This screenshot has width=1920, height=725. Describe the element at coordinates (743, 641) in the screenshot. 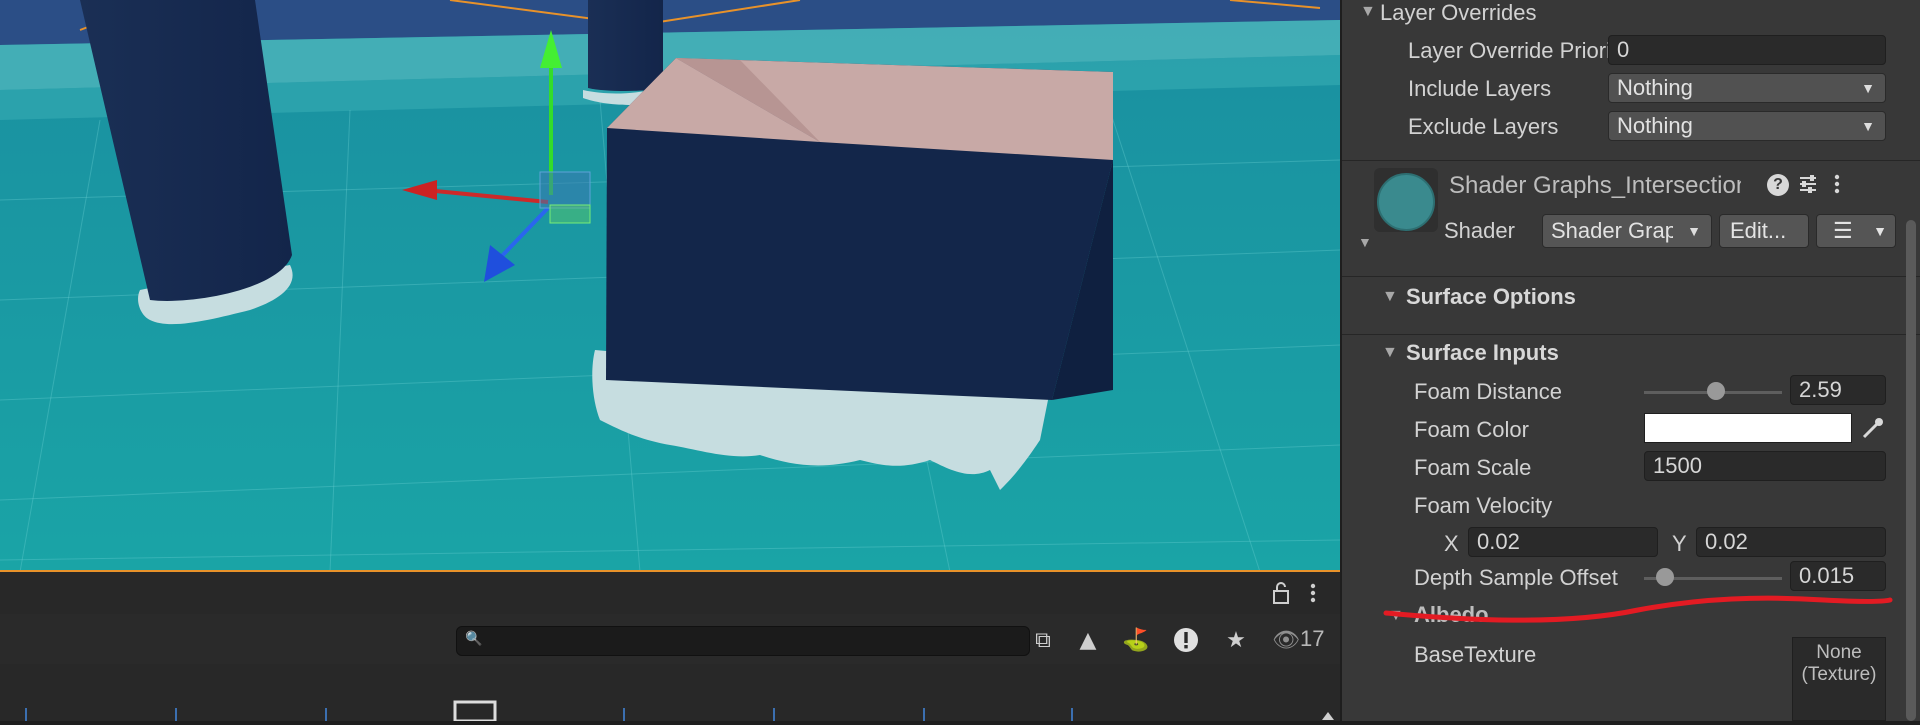

I see `search-input: 🔍` at that location.